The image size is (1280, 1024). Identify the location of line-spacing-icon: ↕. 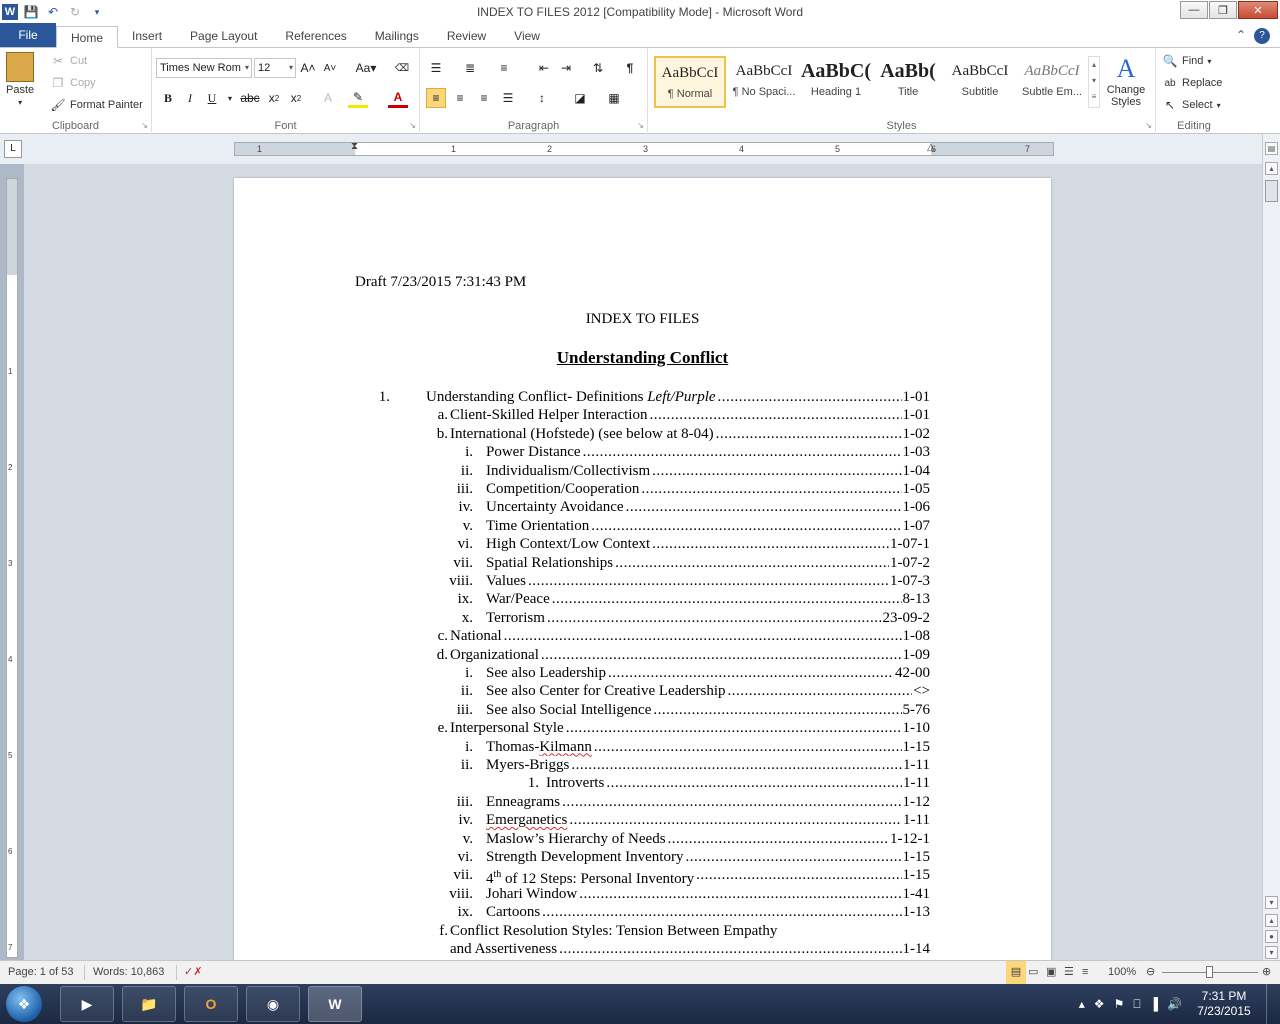
(542, 98).